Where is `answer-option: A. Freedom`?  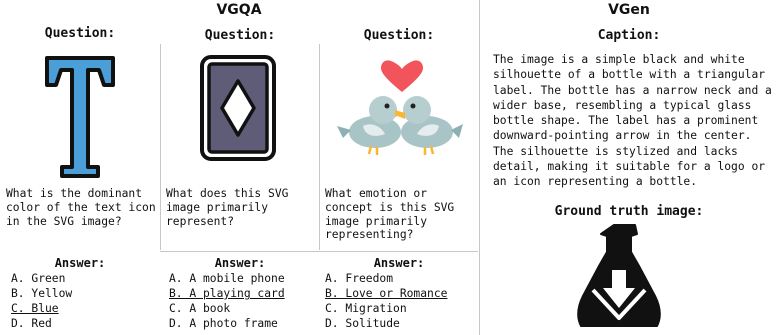
answer-option: A. Freedom is located at coordinates (359, 278).